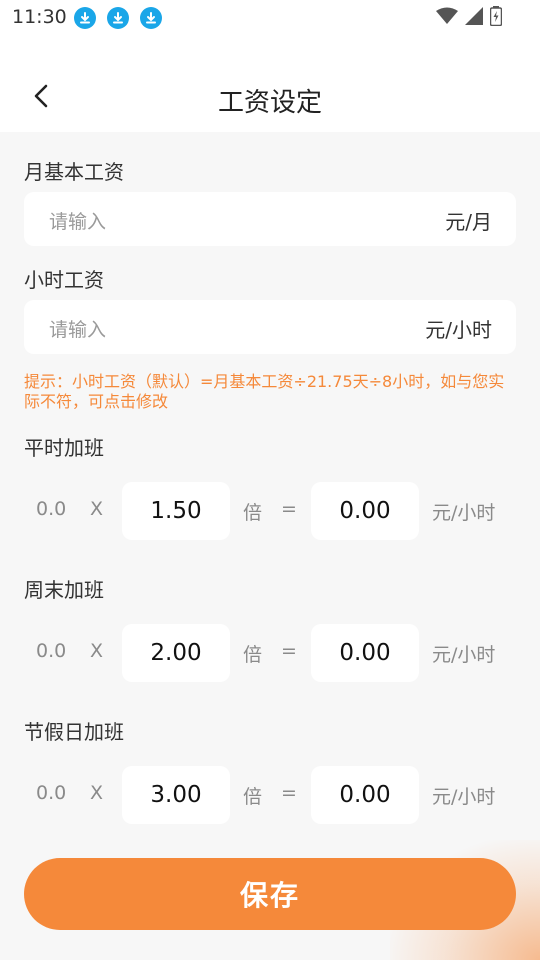 The image size is (540, 960). Describe the element at coordinates (496, 18) in the screenshot. I see `battery-icon` at that location.